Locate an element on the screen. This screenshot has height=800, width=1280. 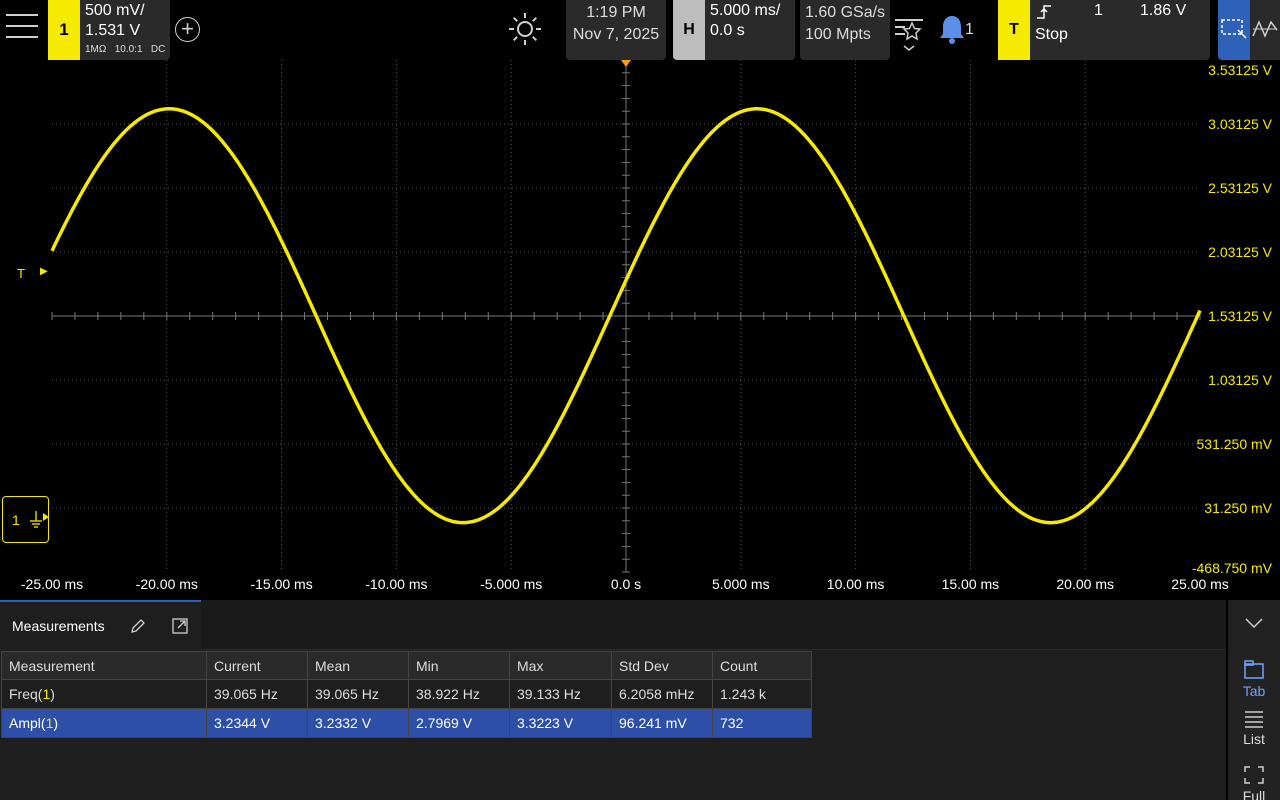
y-axis-tick-label: 1.03125 V is located at coordinates (1240, 380).